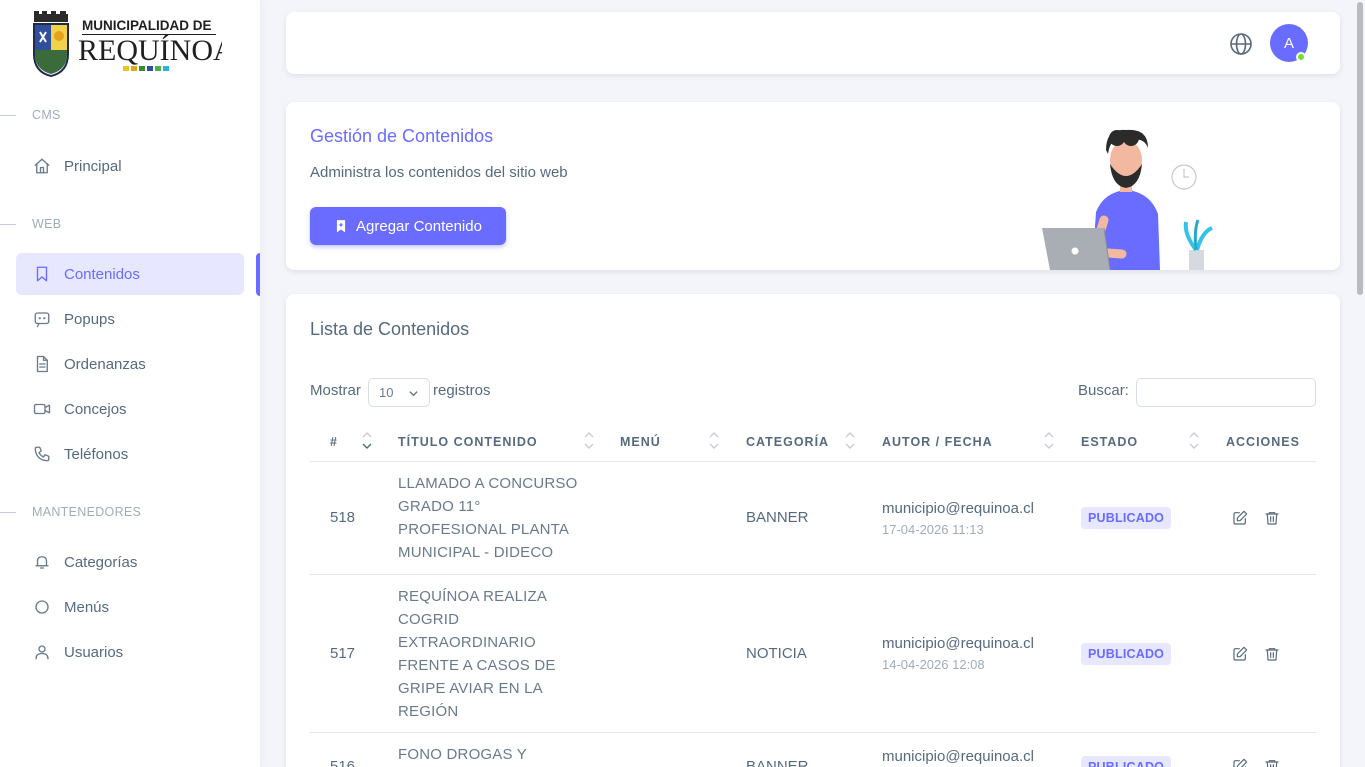 The image size is (1365, 767). I want to click on add-content-label: Agregar Contenido, so click(419, 226).